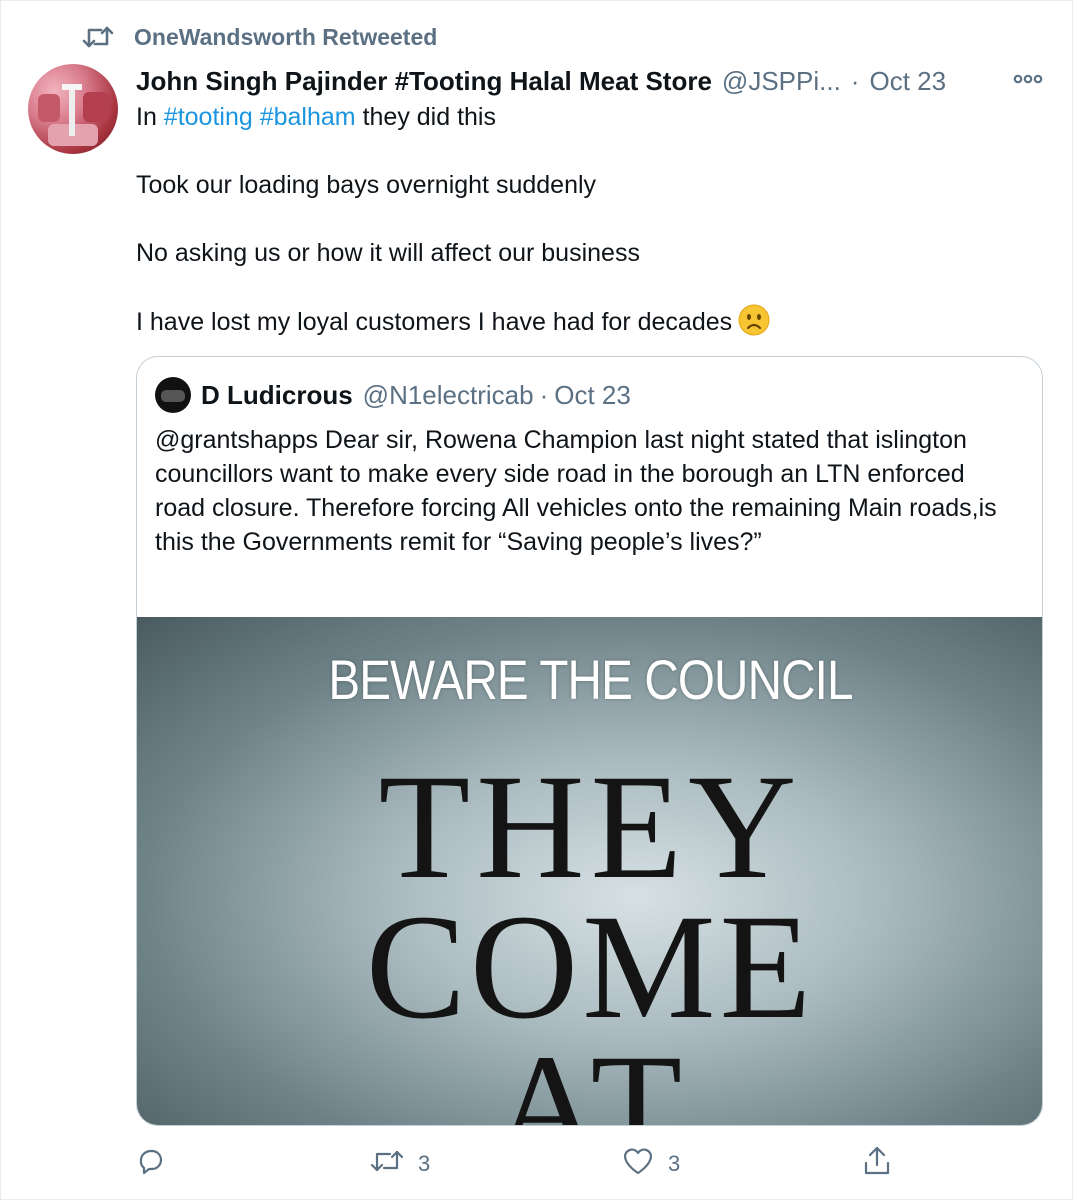 This screenshot has height=1200, width=1073. What do you see at coordinates (590, 827) in the screenshot?
I see `image-word-they: THEY` at bounding box center [590, 827].